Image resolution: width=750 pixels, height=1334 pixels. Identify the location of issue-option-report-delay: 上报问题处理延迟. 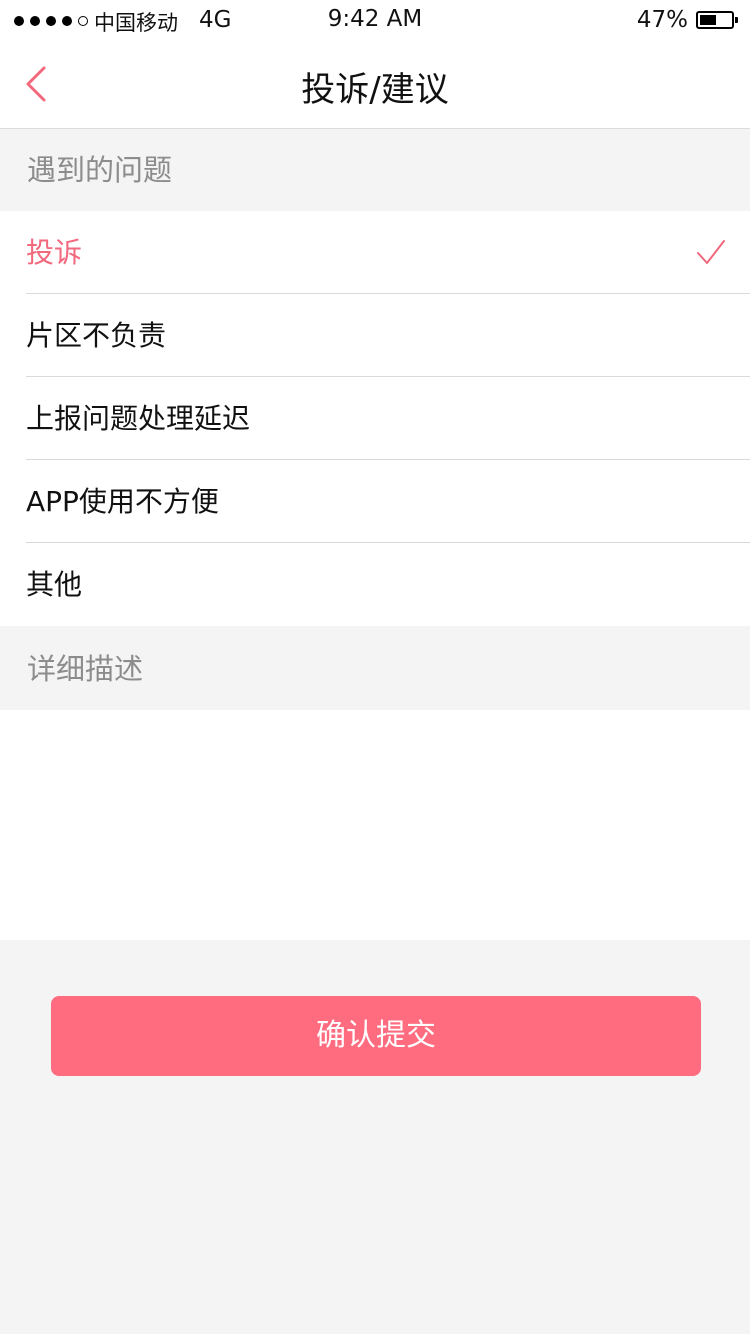
(388, 418).